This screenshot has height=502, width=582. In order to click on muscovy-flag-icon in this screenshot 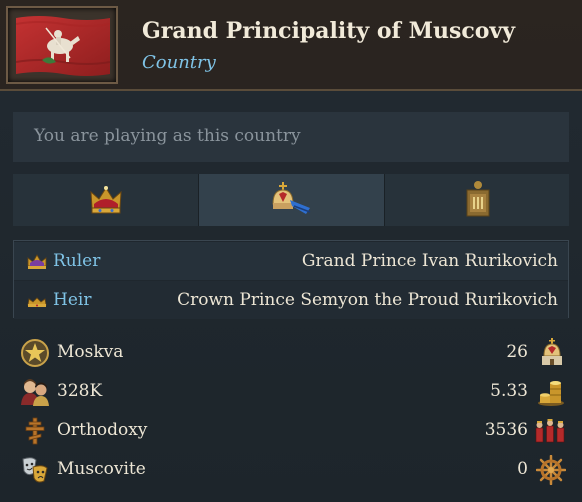, I will do `click(63, 46)`.